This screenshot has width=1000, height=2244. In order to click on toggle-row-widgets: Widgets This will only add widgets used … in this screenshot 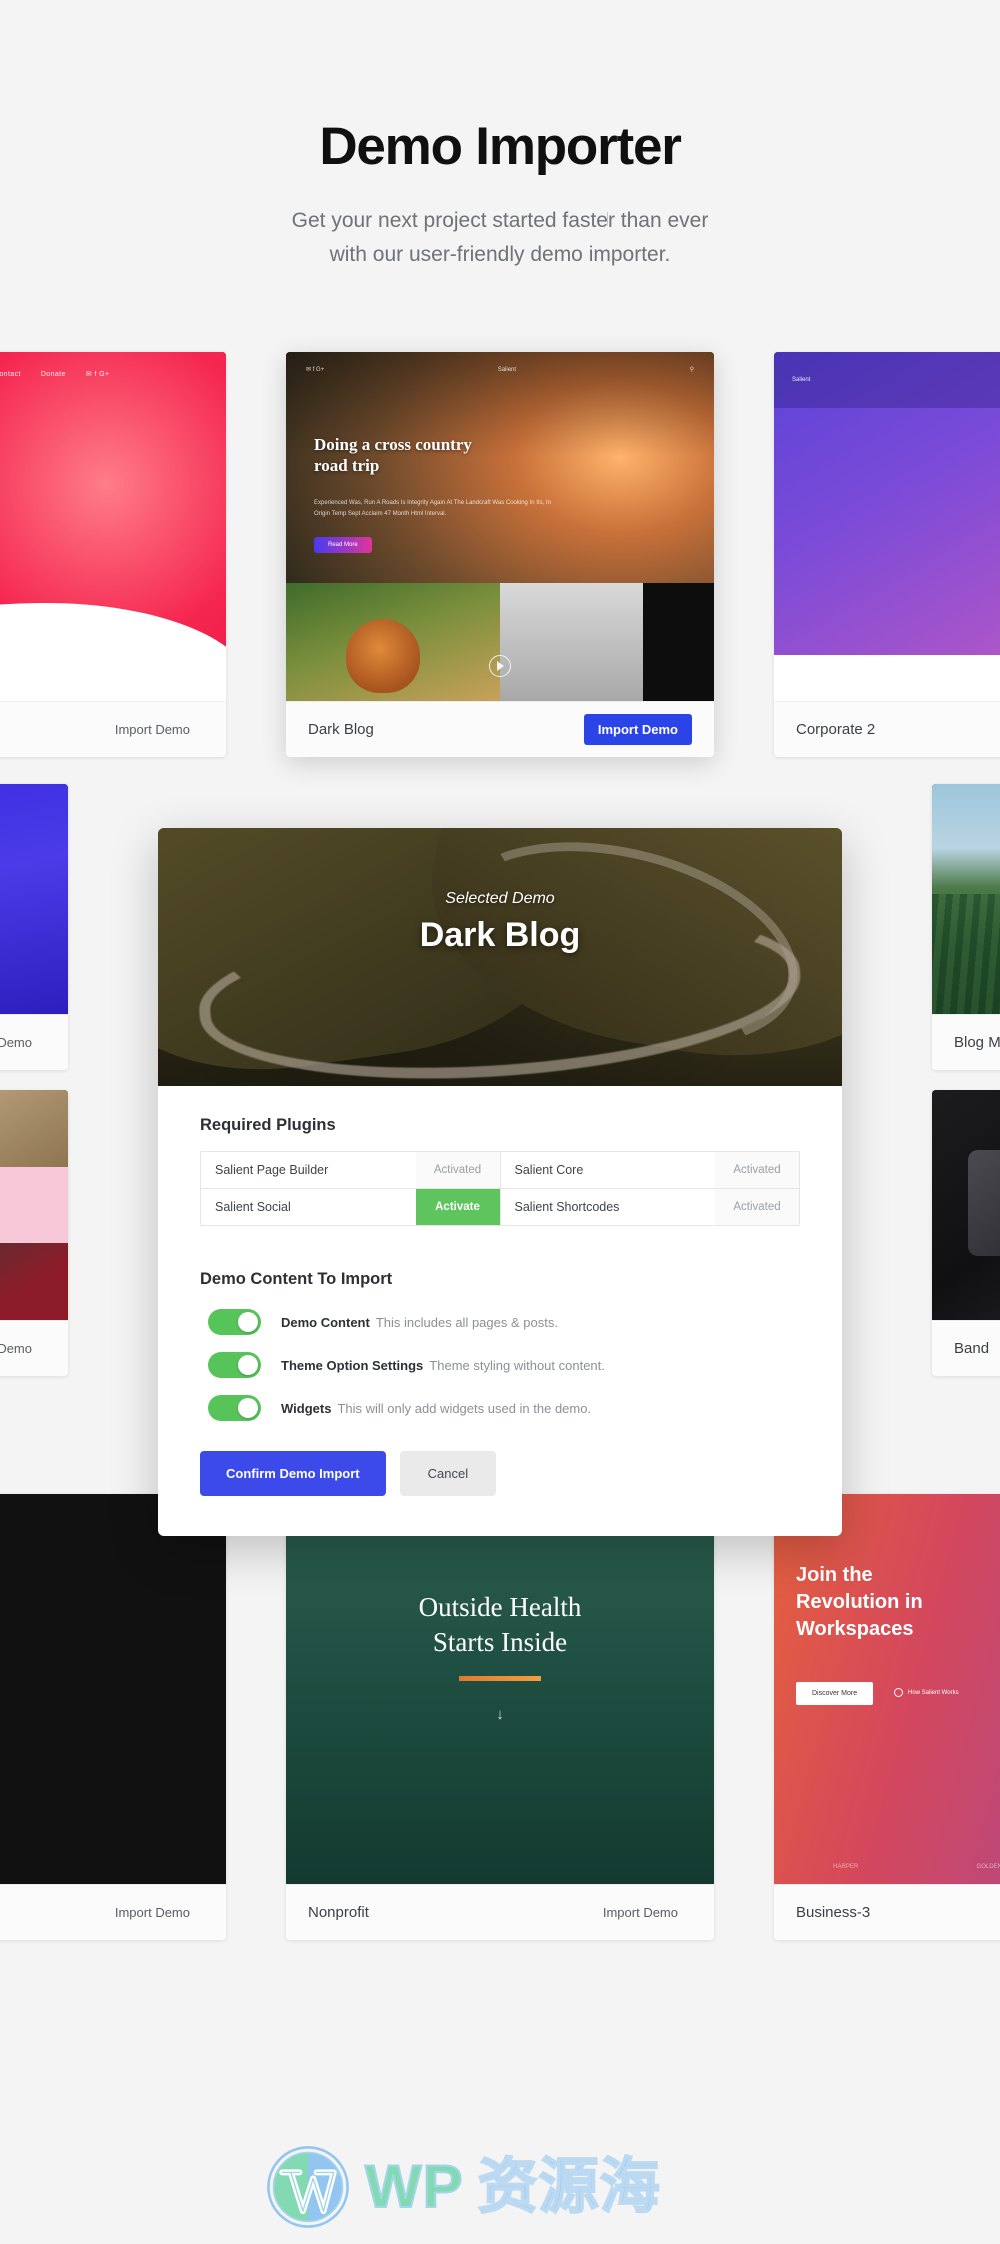, I will do `click(500, 1408)`.